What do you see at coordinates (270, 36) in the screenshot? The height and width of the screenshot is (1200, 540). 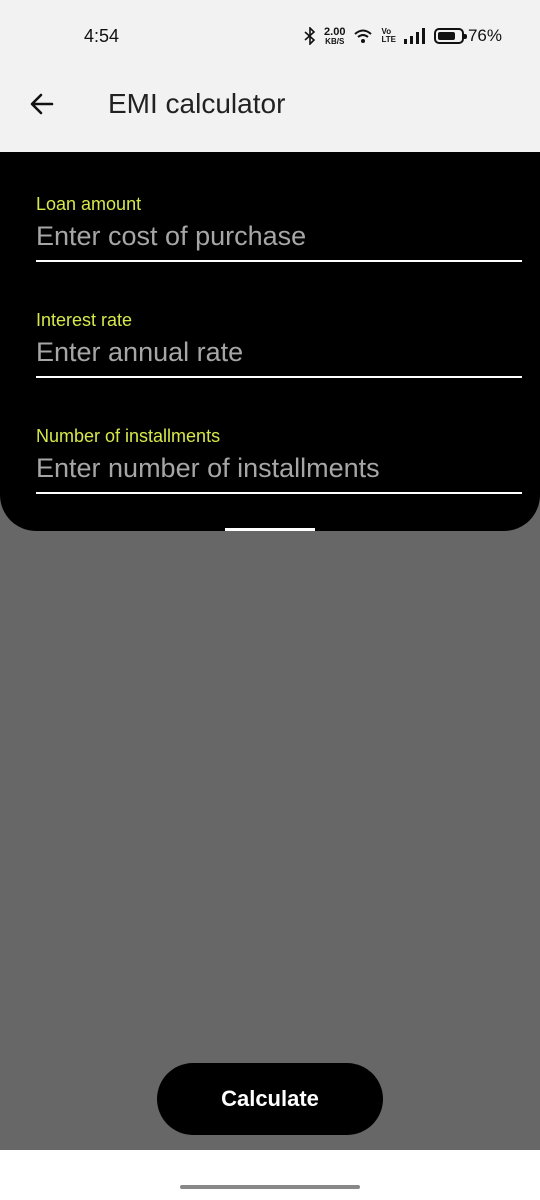 I see `status-bar: 4:54 2.00 KB/S Vo LTE 76%` at bounding box center [270, 36].